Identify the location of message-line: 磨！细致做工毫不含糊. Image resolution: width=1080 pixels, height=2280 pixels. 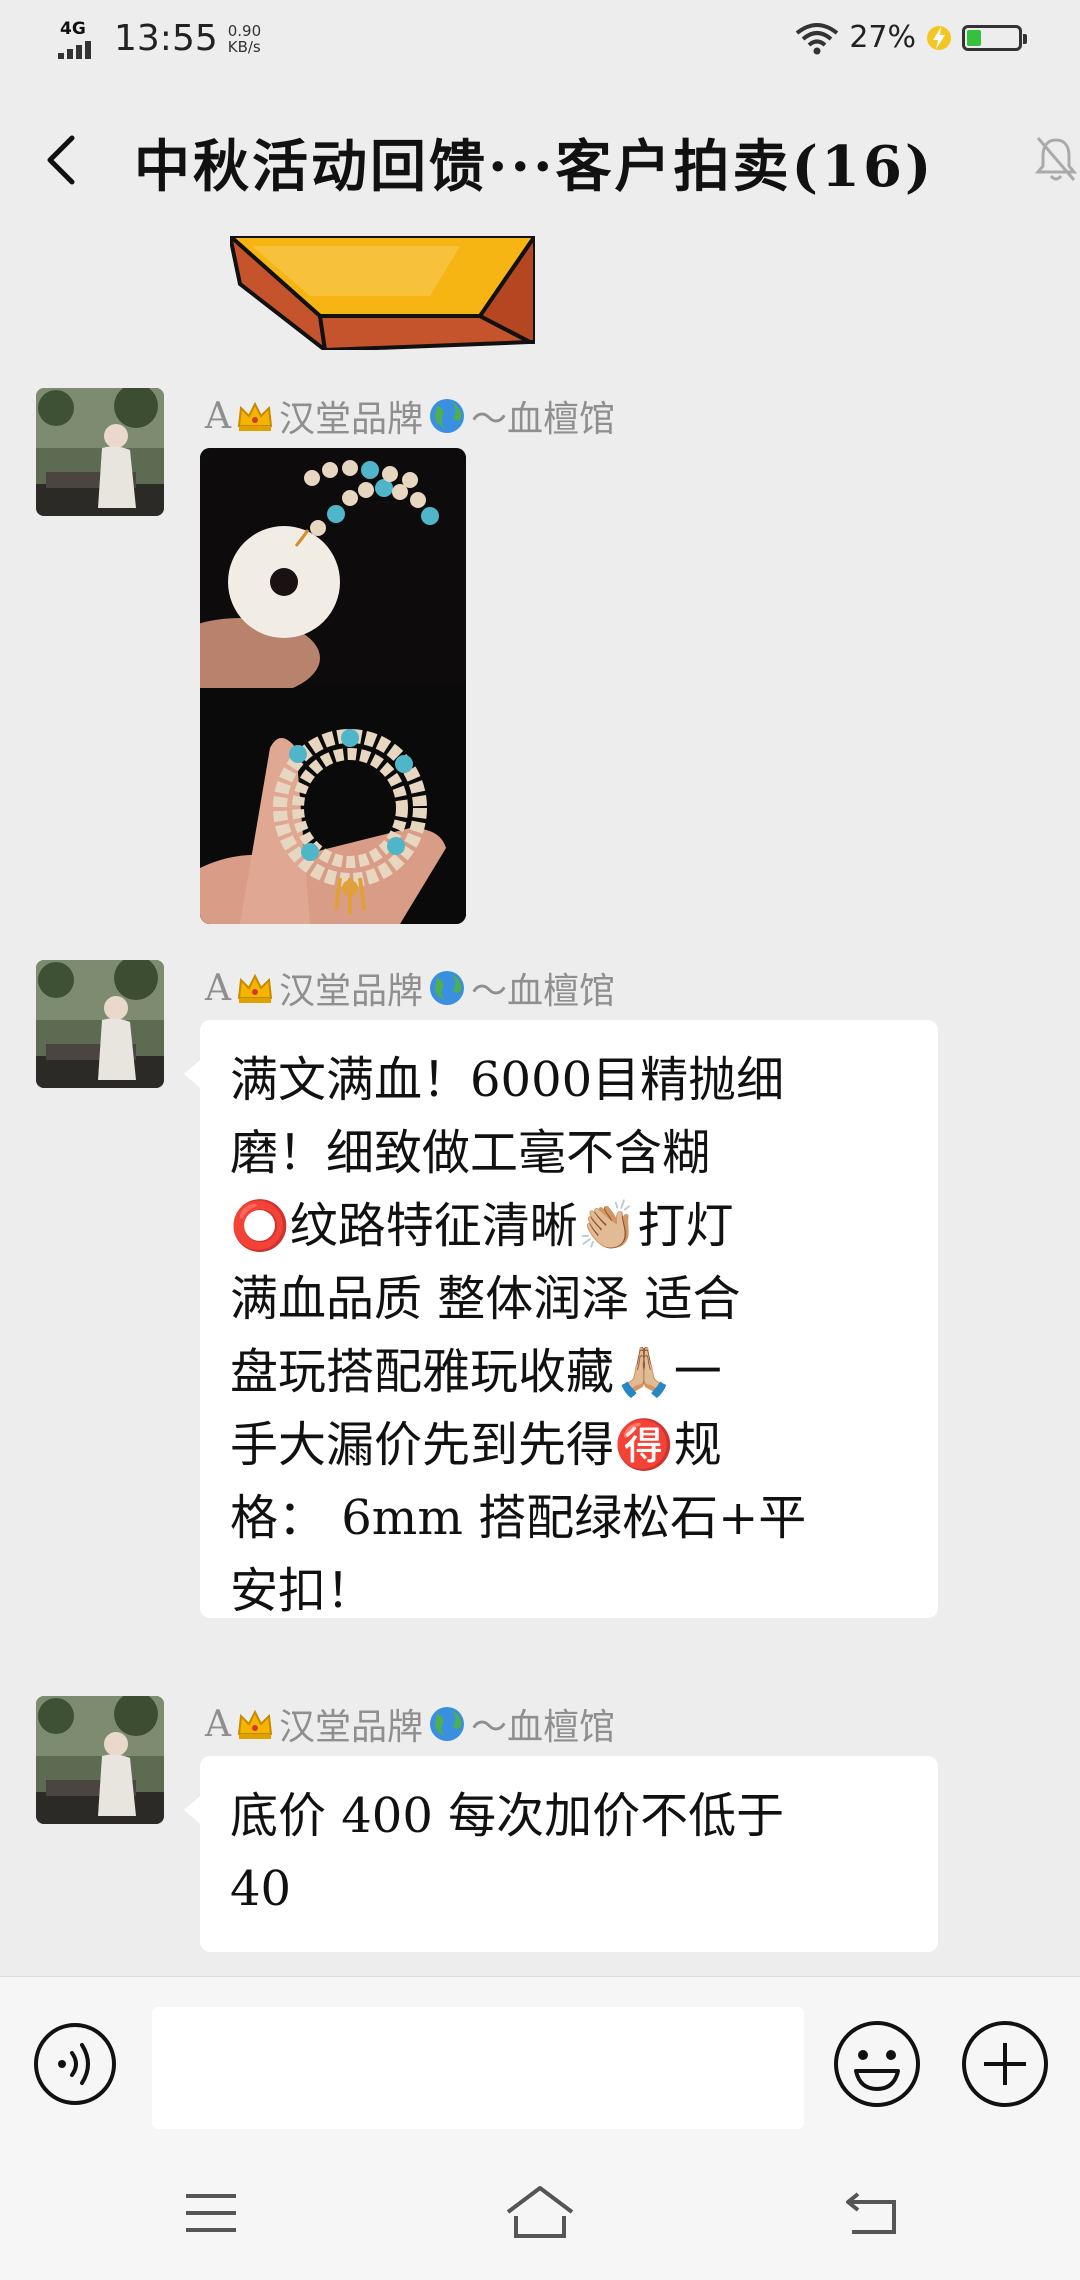
(470, 1152).